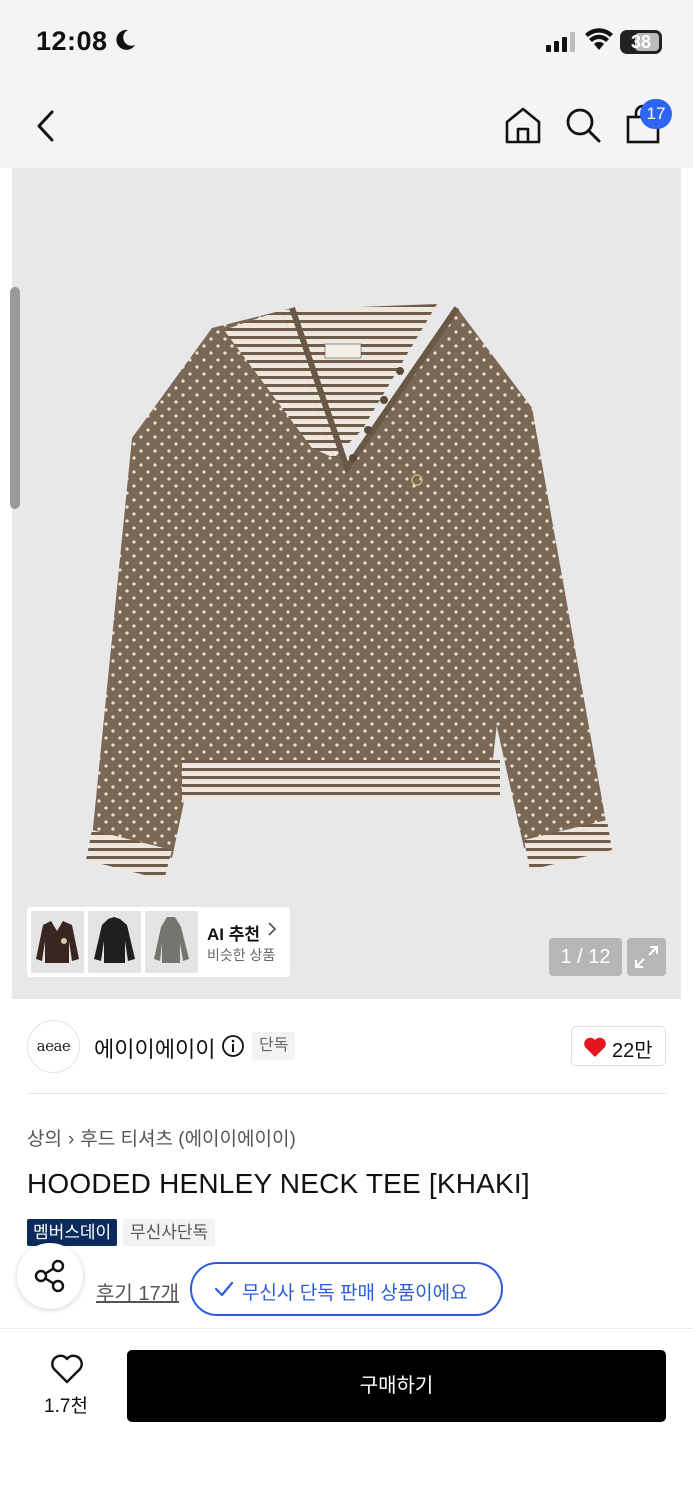 Image resolution: width=693 pixels, height=1500 pixels. Describe the element at coordinates (188, 1139) in the screenshot. I see `breadcrumb-subcategory: 후드 티셔츠 (에이이에이이)` at that location.